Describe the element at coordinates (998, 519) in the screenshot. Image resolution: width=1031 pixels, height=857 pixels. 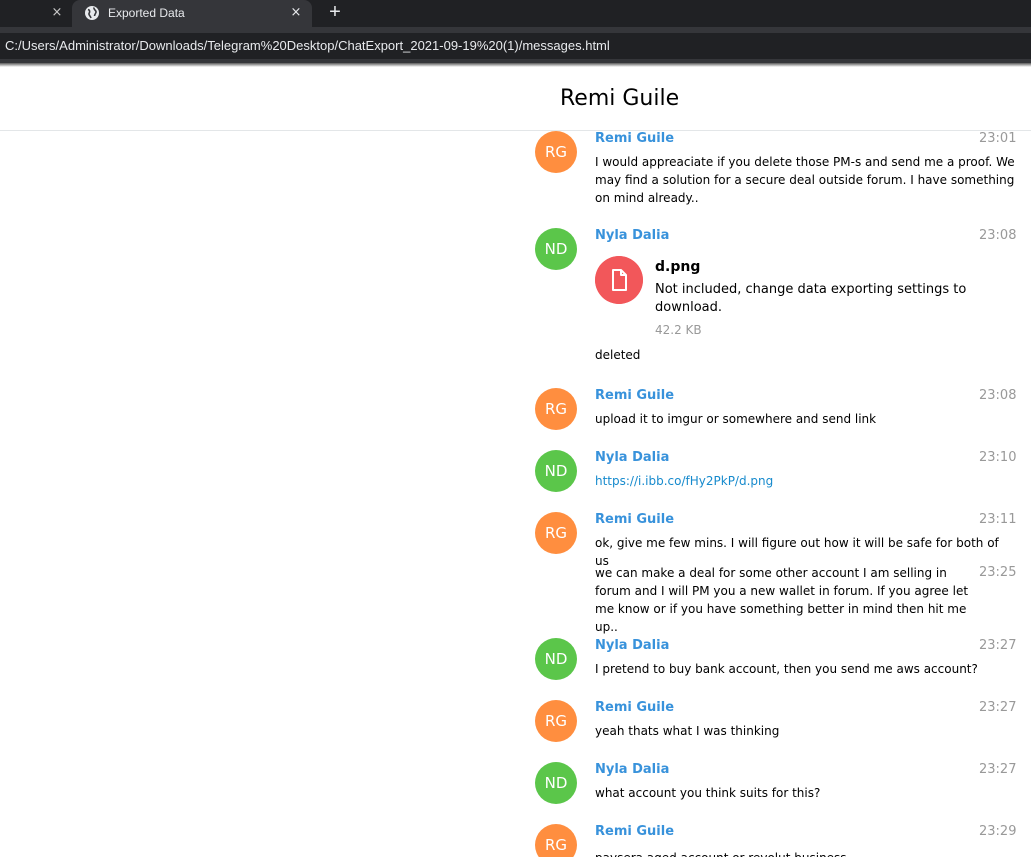
I see `message-time: 23:11` at that location.